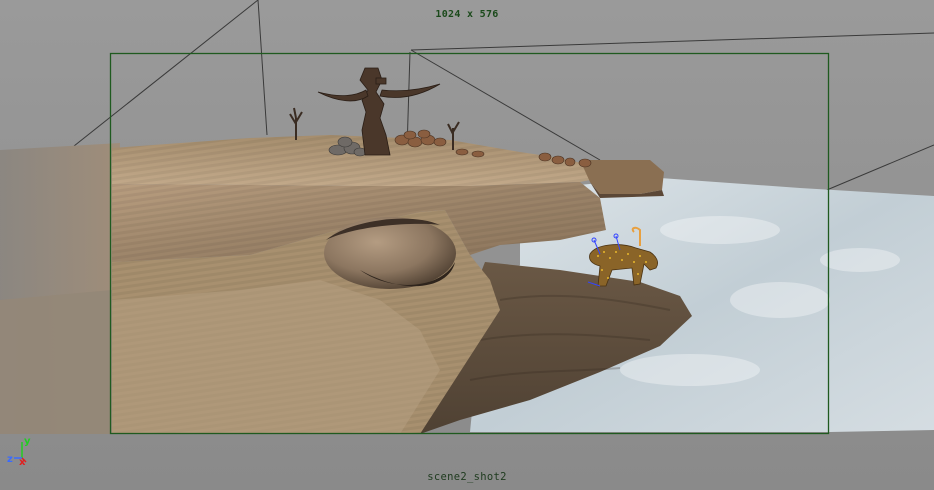 The height and width of the screenshot is (490, 934). Describe the element at coordinates (22, 462) in the screenshot. I see `axis-x-label: x` at that location.